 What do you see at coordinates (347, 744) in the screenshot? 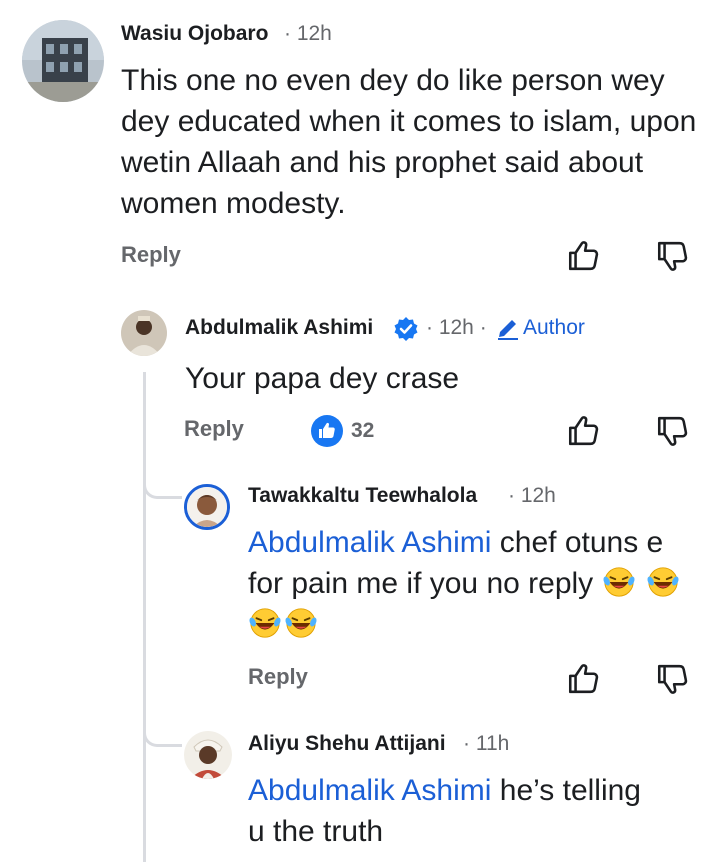
I see `comment-author: Aliyu Shehu Attijani` at bounding box center [347, 744].